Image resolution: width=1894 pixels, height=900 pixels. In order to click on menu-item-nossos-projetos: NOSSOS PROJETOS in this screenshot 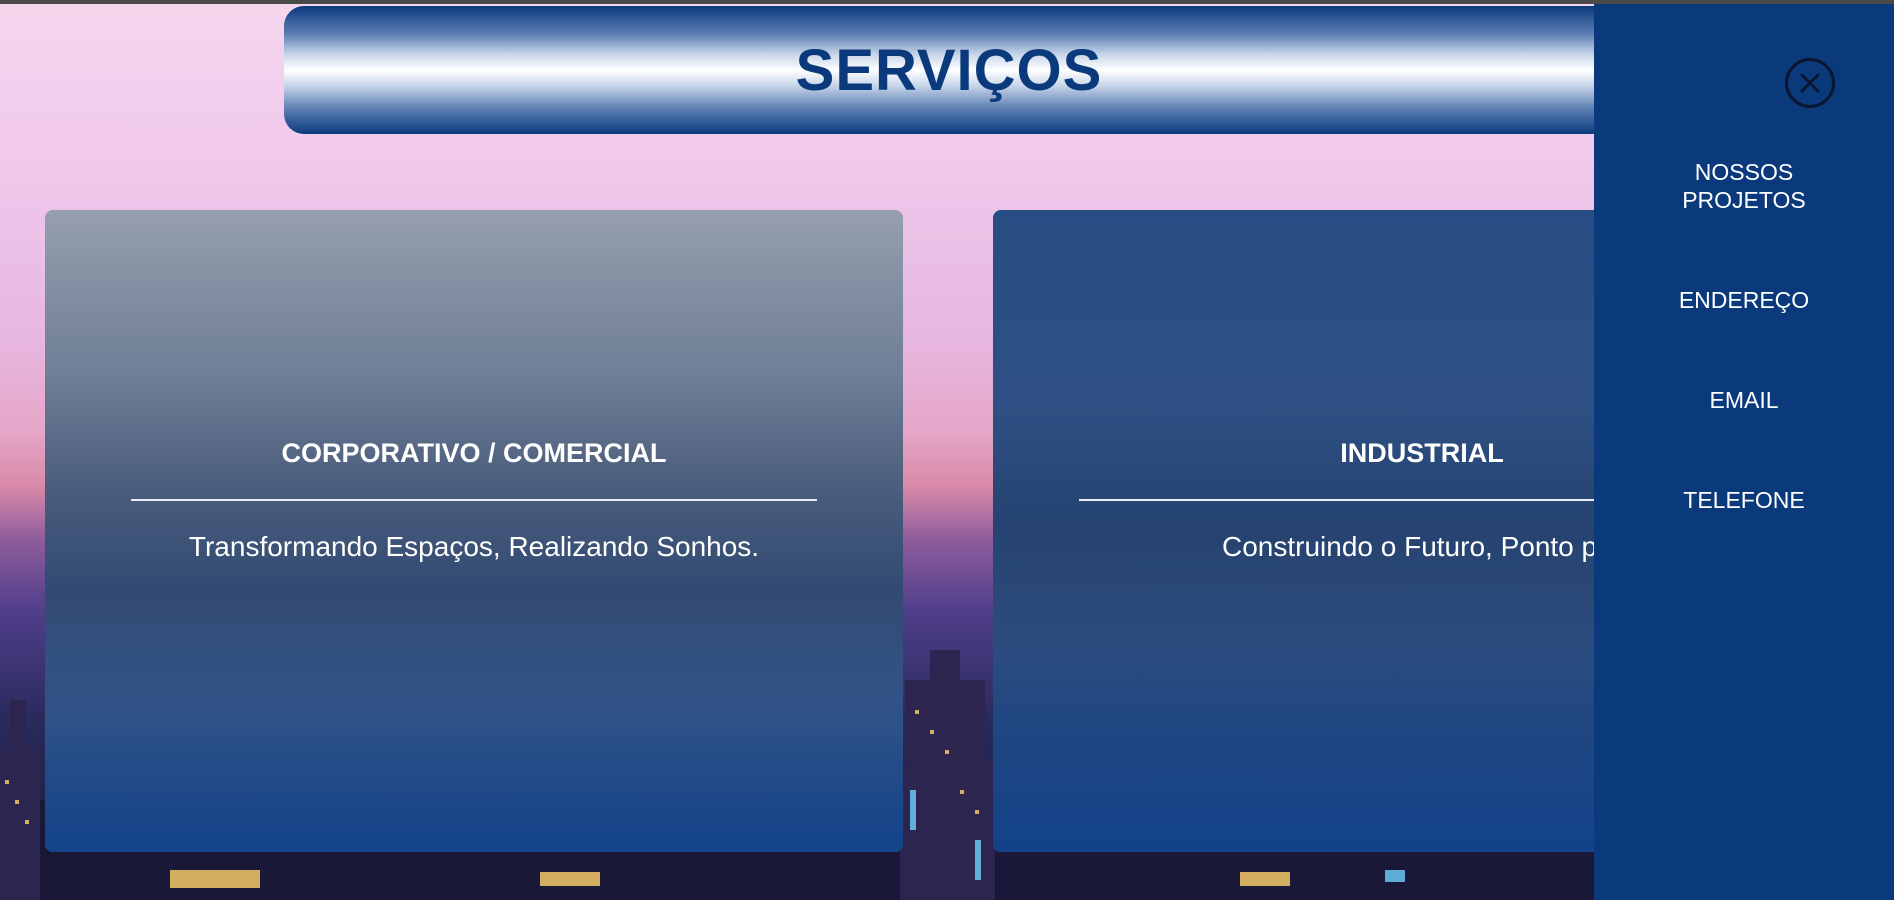, I will do `click(1744, 186)`.